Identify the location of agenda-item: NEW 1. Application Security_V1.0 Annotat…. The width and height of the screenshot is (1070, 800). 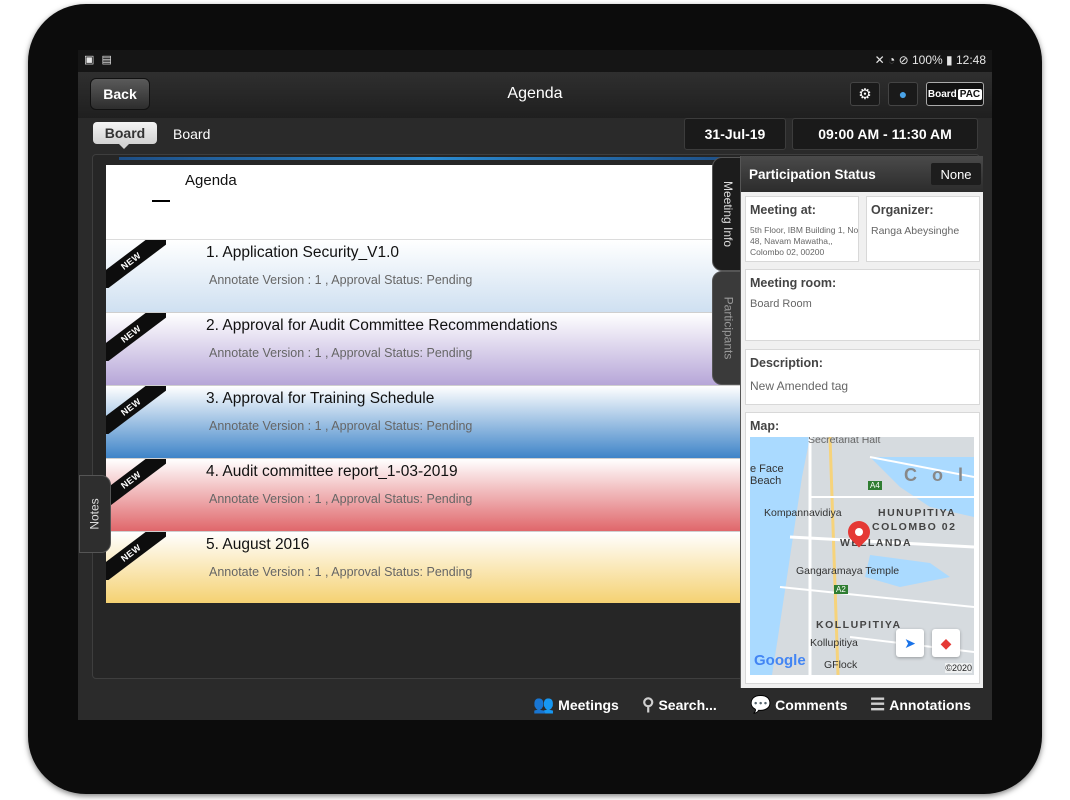
(423, 276).